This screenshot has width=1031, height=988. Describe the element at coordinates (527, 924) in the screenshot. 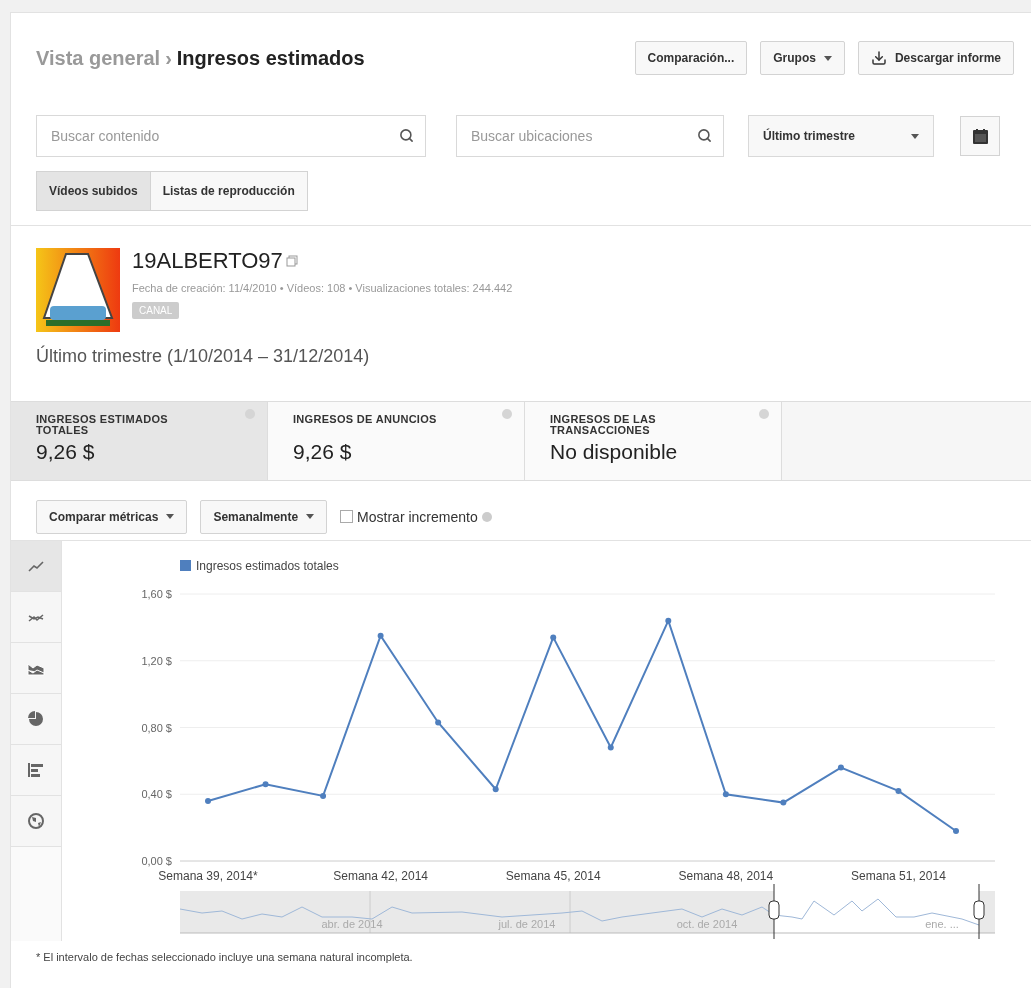

I see `navigator-label: jul. de 2014` at that location.